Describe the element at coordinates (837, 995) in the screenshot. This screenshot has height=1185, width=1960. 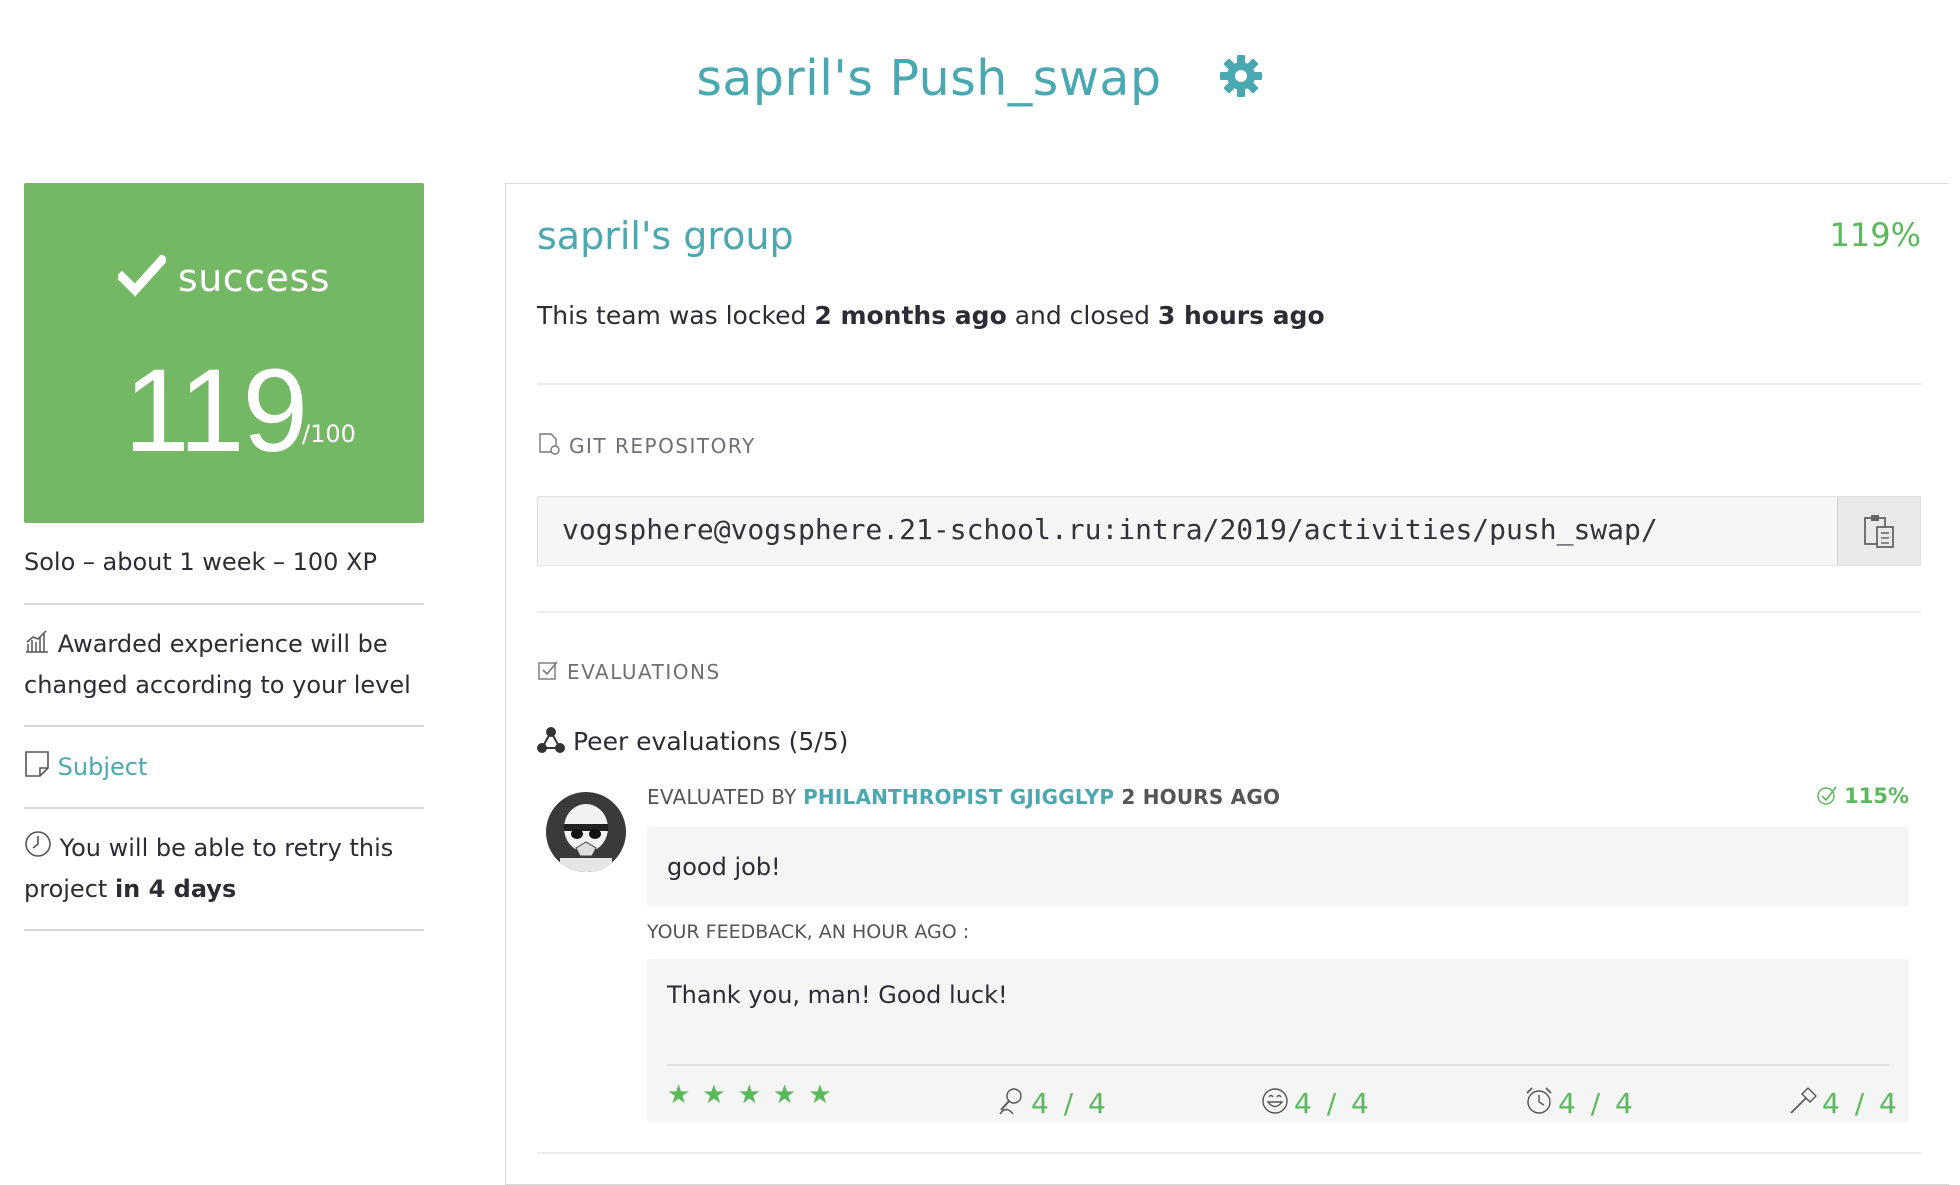
I see `feedback-text: Thank you, man! Good luck!` at that location.